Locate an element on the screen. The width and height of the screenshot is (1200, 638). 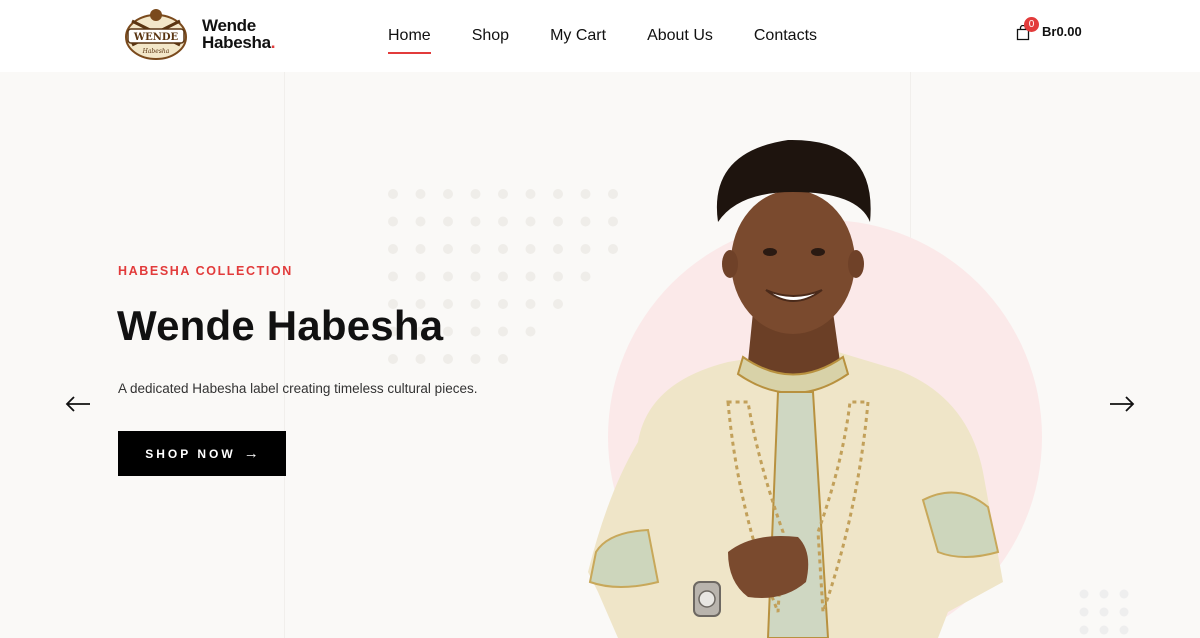
cart-summary: 0 Br0.00 is located at coordinates (1049, 29).